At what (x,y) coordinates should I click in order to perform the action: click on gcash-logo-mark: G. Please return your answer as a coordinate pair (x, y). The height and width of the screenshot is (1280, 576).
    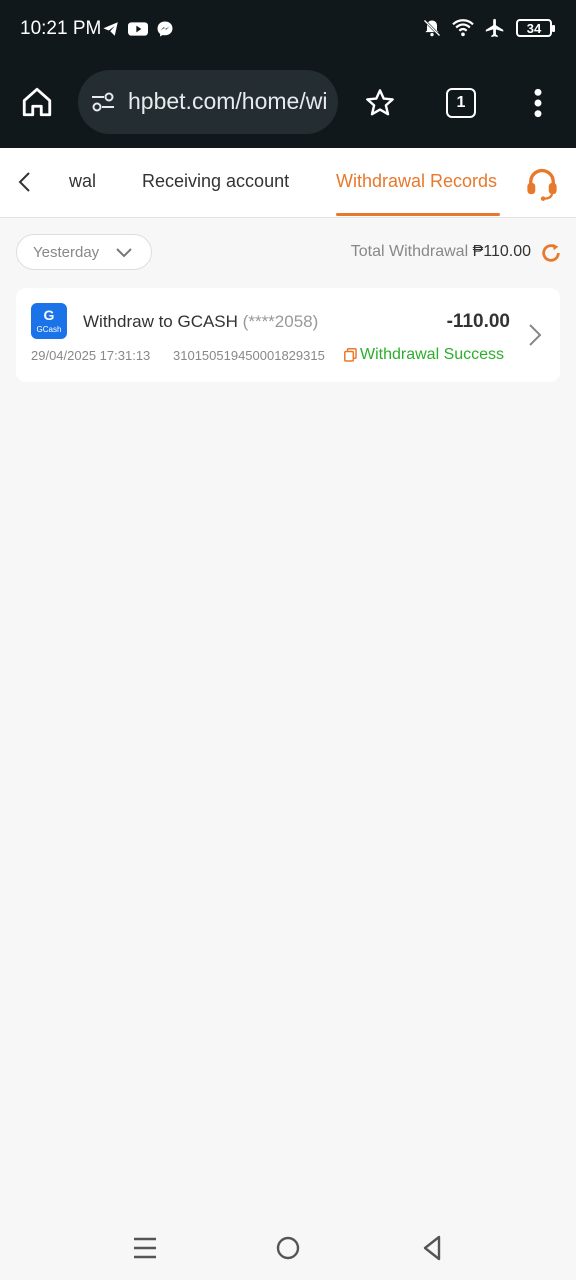
    Looking at the image, I should click on (49, 315).